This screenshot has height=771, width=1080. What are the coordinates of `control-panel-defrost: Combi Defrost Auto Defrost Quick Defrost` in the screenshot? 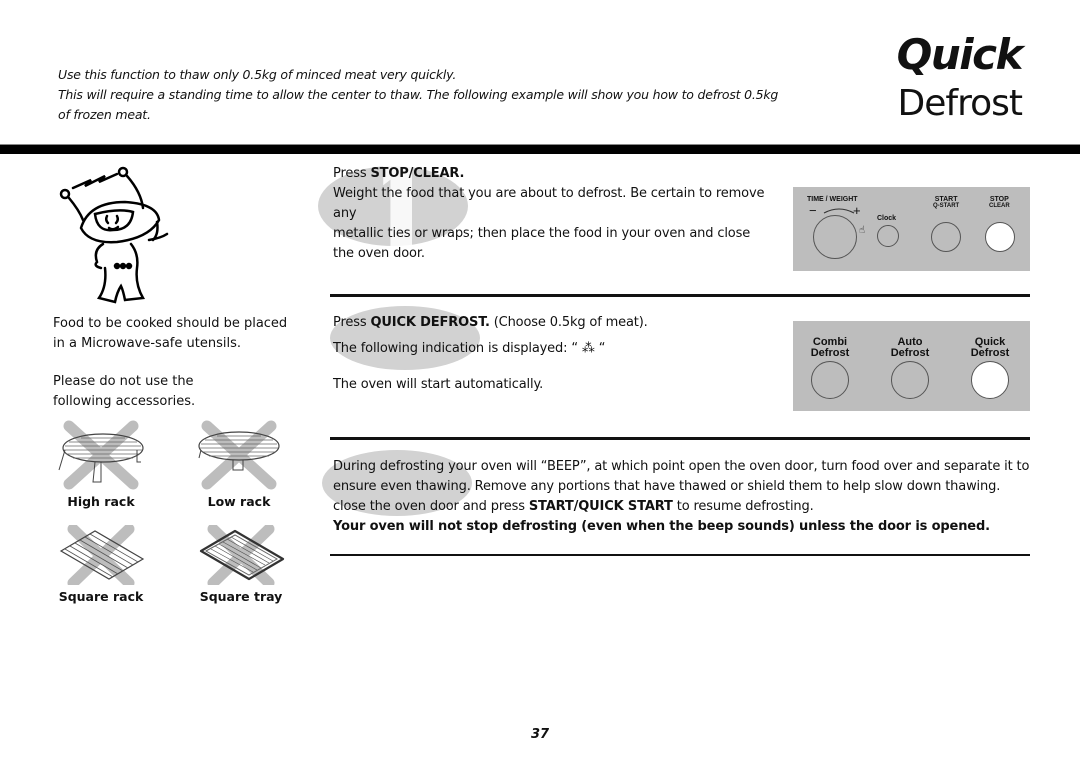 It's located at (911, 366).